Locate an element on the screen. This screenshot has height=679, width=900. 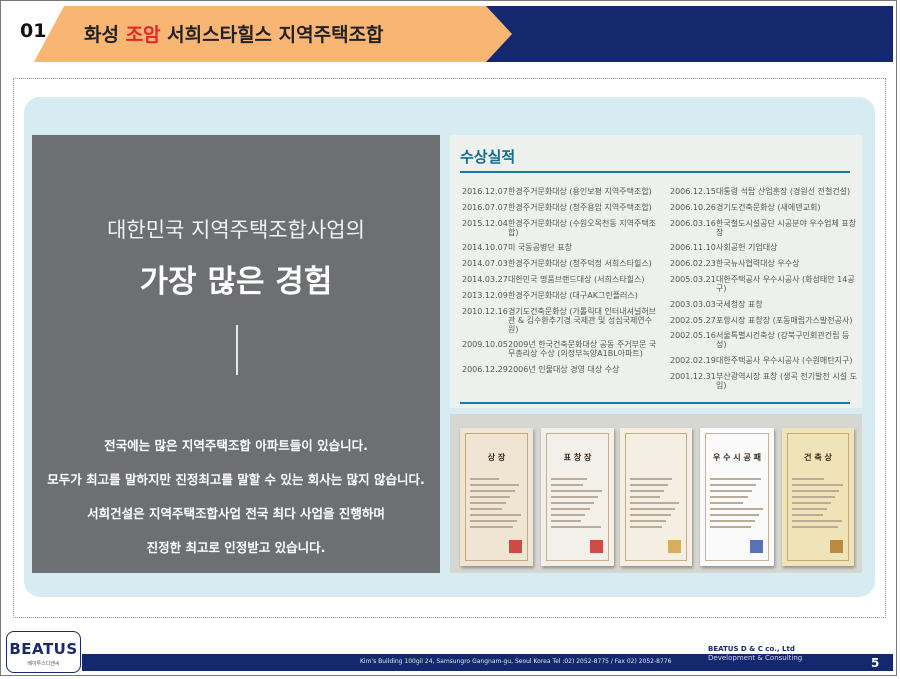
award-text: 한국철도시설공단 시공분야 우수업체 표창장 is located at coordinates (786, 227).